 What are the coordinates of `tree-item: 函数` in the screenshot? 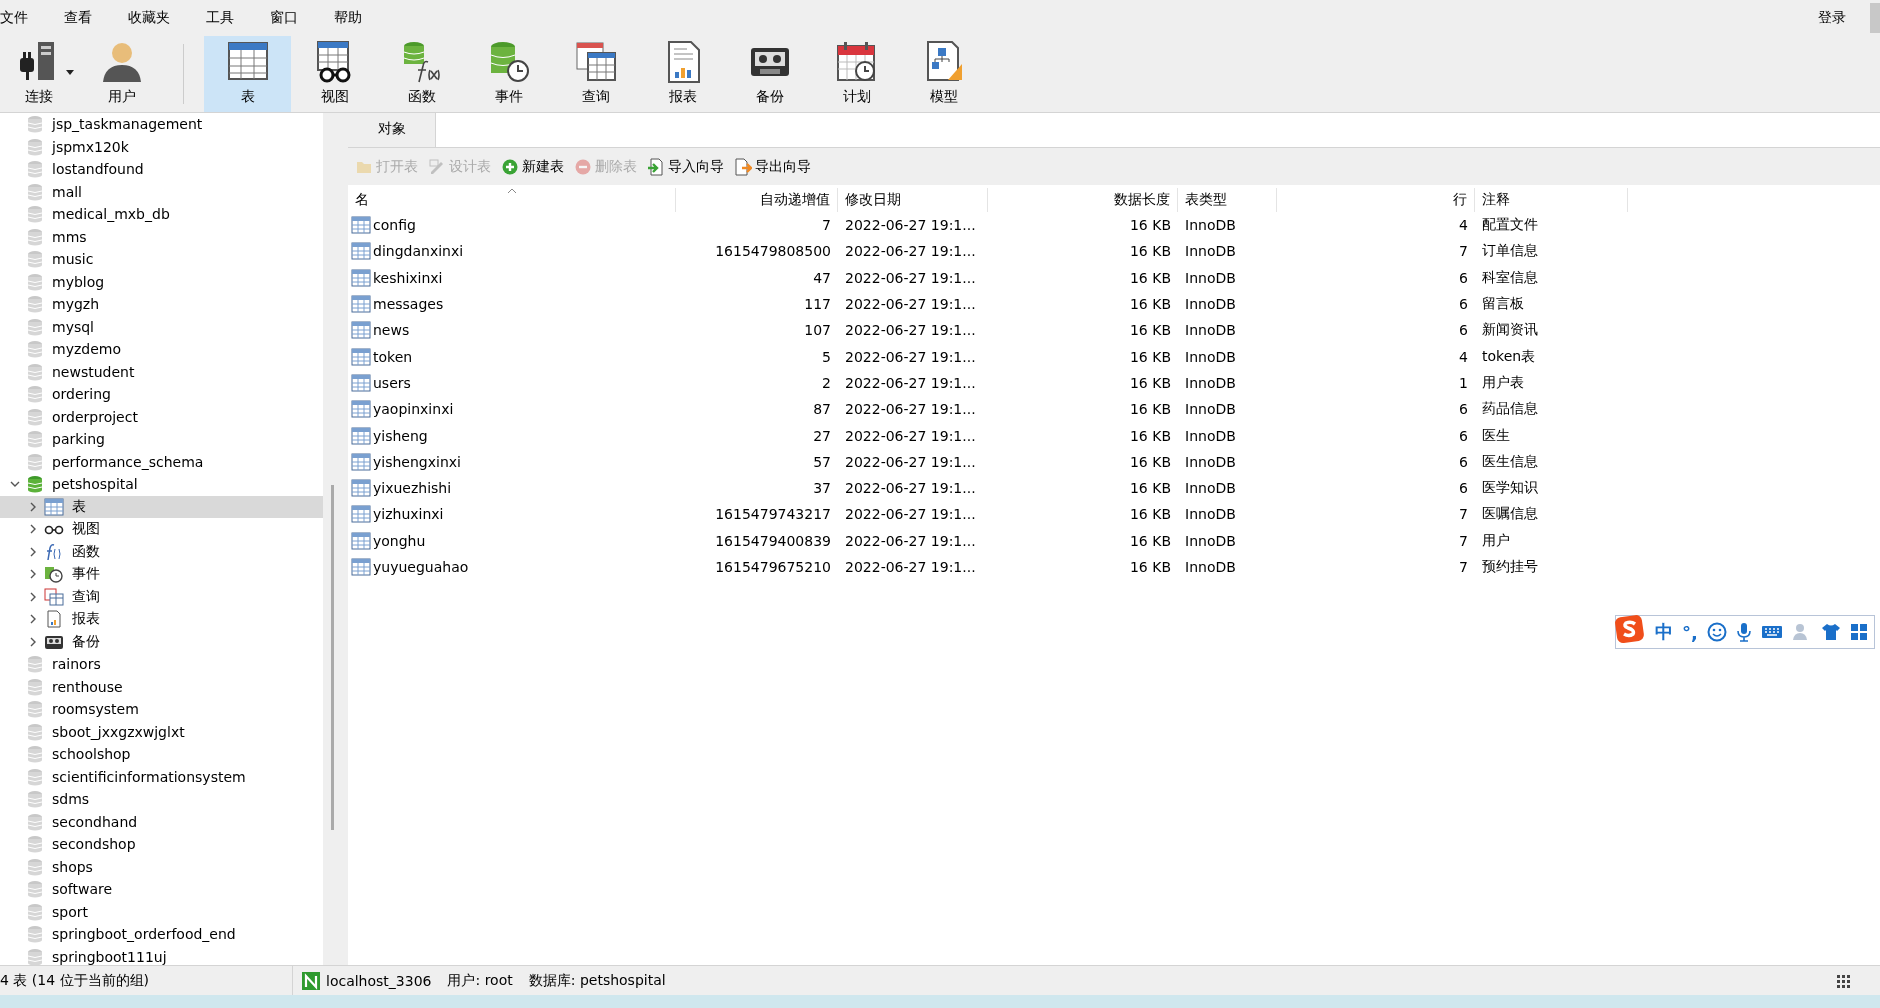 It's located at (161, 551).